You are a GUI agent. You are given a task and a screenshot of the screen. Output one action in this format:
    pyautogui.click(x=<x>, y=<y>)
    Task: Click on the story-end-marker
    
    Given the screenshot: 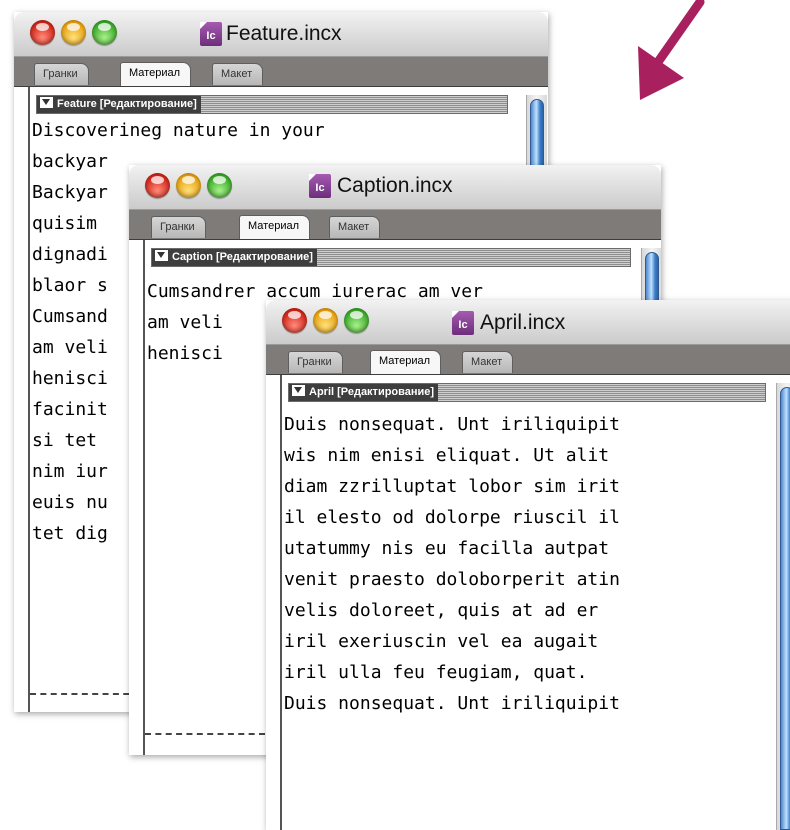 What is the action you would take?
    pyautogui.click(x=205, y=734)
    